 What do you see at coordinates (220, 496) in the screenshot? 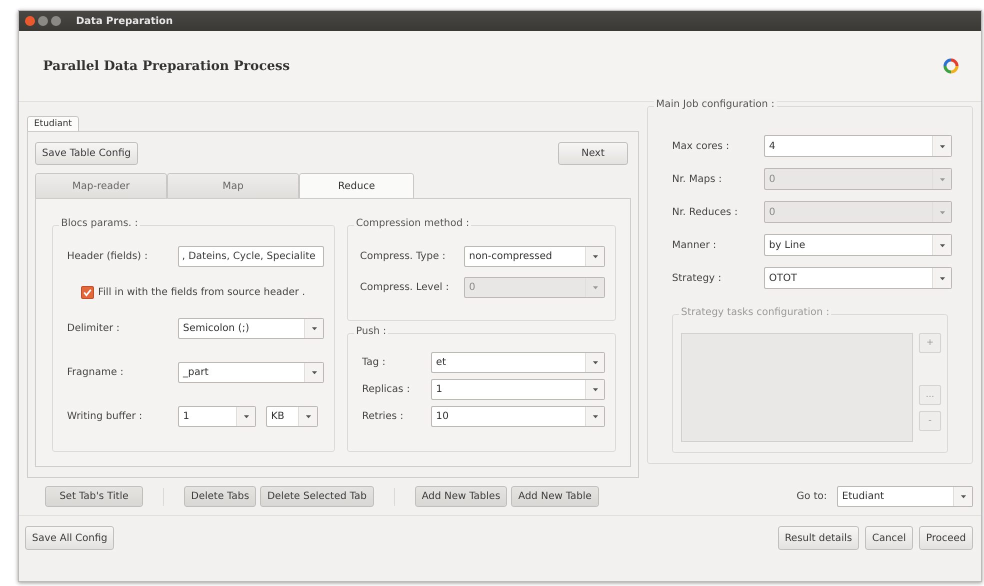
I see `tab-action-button: Delete Tabs` at bounding box center [220, 496].